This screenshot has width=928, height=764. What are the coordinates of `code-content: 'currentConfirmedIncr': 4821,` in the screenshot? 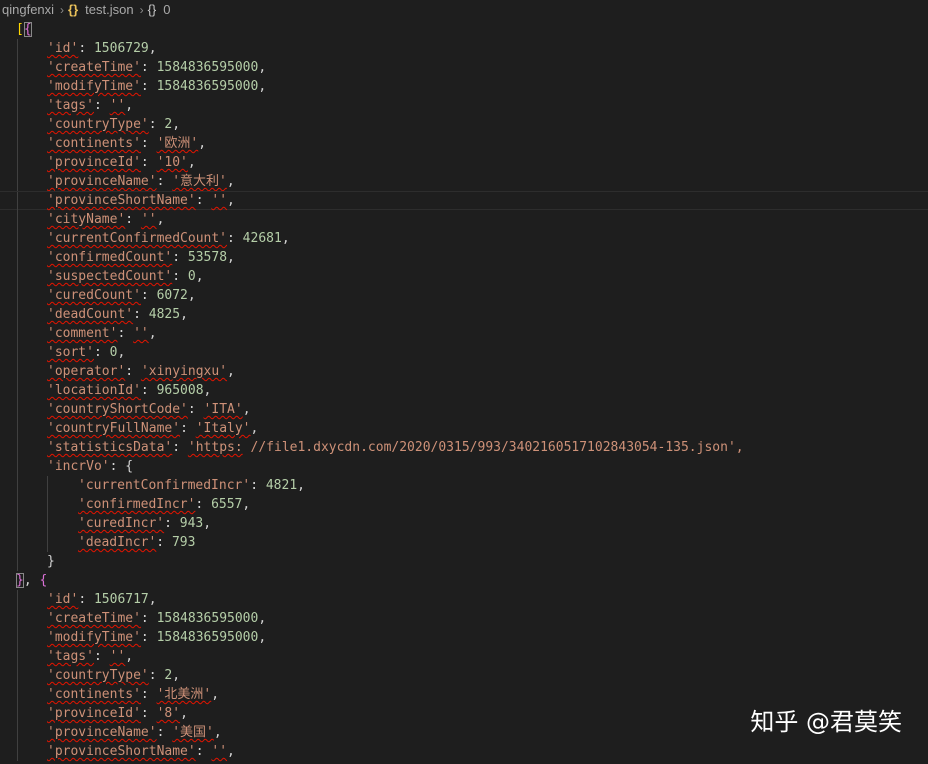 It's located at (191, 485).